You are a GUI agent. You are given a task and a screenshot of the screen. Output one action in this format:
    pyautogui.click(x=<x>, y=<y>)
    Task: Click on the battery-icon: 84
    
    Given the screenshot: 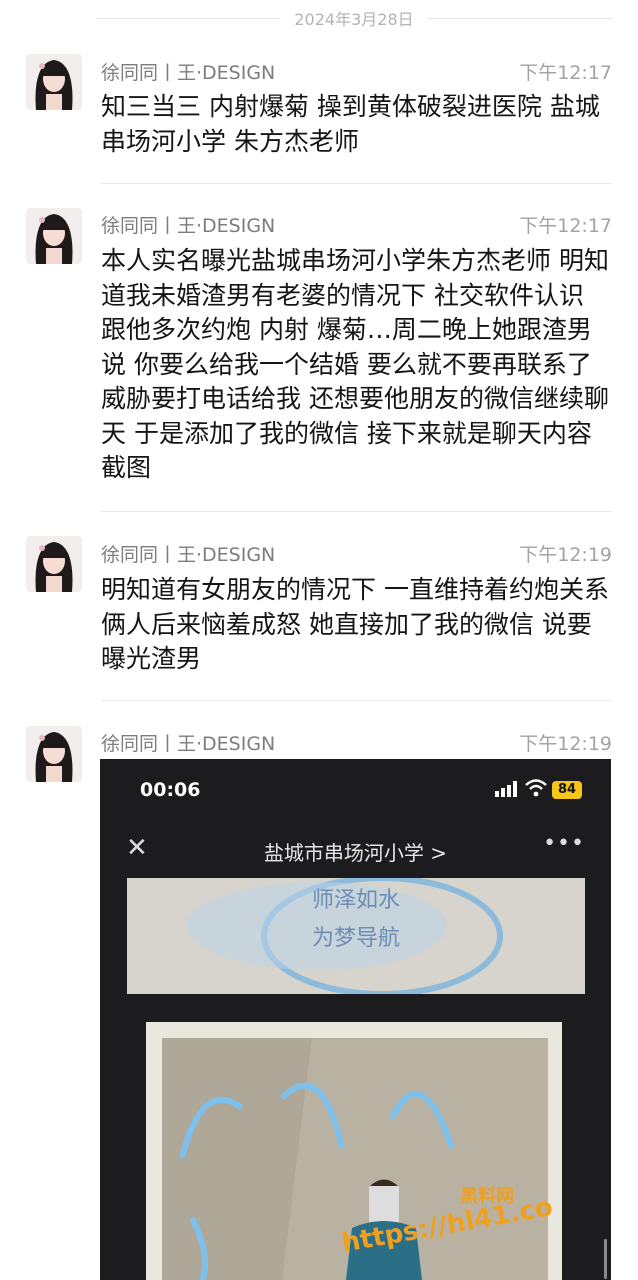 What is the action you would take?
    pyautogui.click(x=567, y=790)
    